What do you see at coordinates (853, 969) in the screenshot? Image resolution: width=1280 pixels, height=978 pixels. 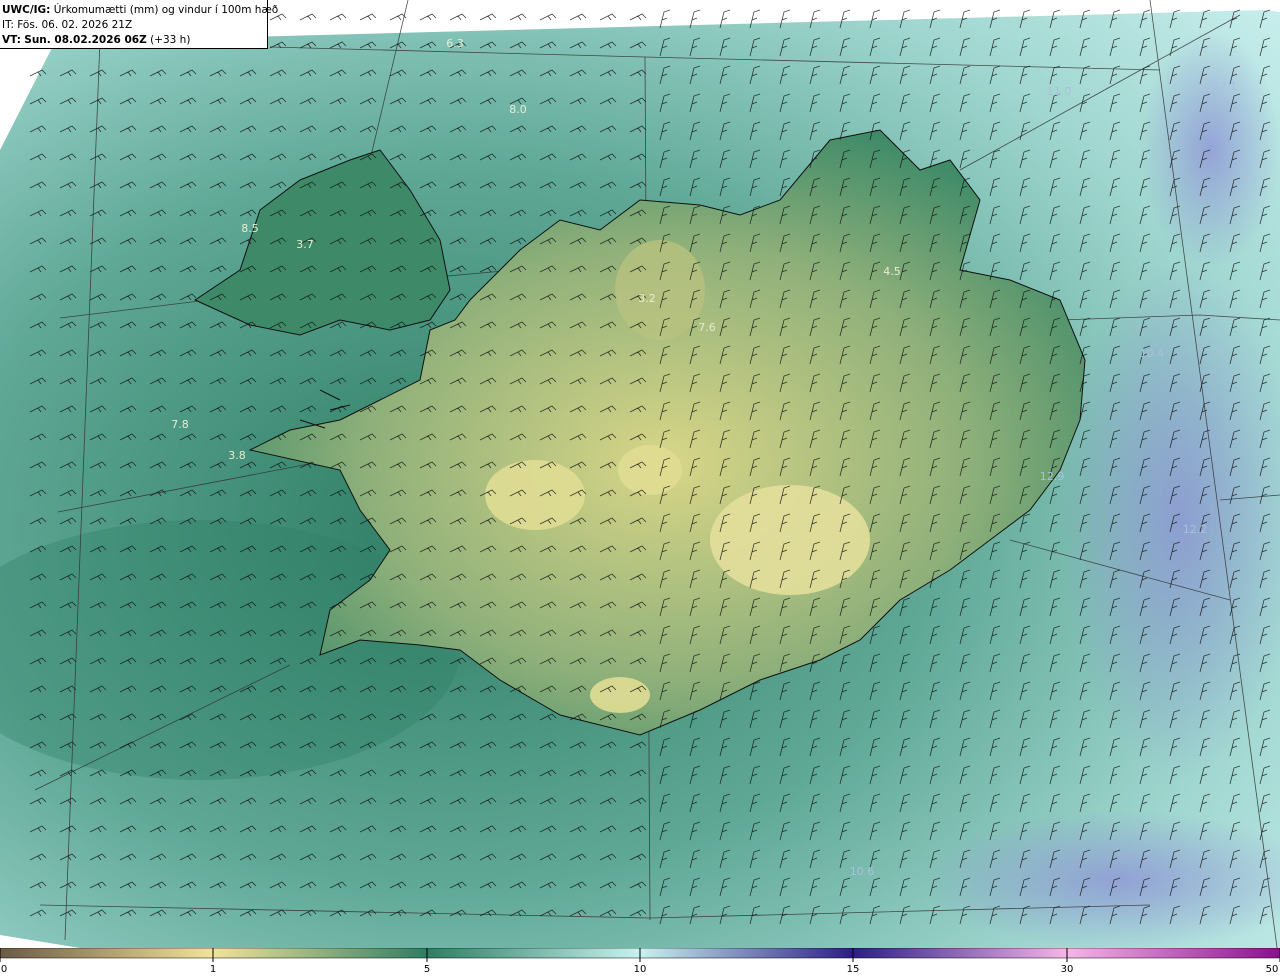 I see `colorbar-label: 15` at bounding box center [853, 969].